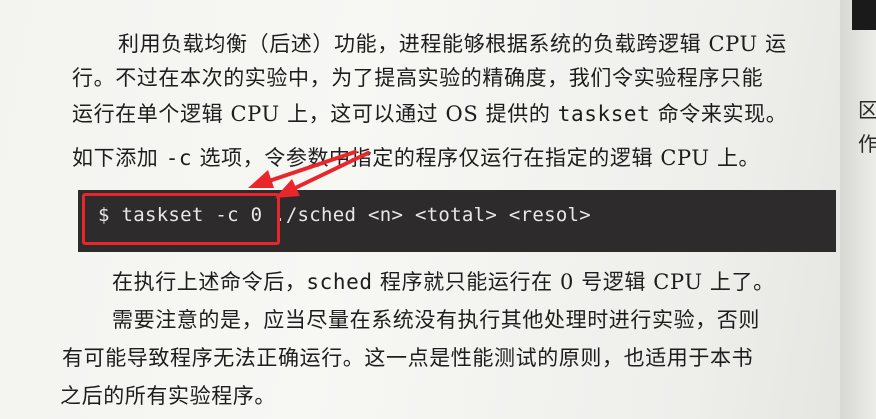 Image resolution: width=876 pixels, height=419 pixels. I want to click on adjacent-page-edge, so click(858, 209).